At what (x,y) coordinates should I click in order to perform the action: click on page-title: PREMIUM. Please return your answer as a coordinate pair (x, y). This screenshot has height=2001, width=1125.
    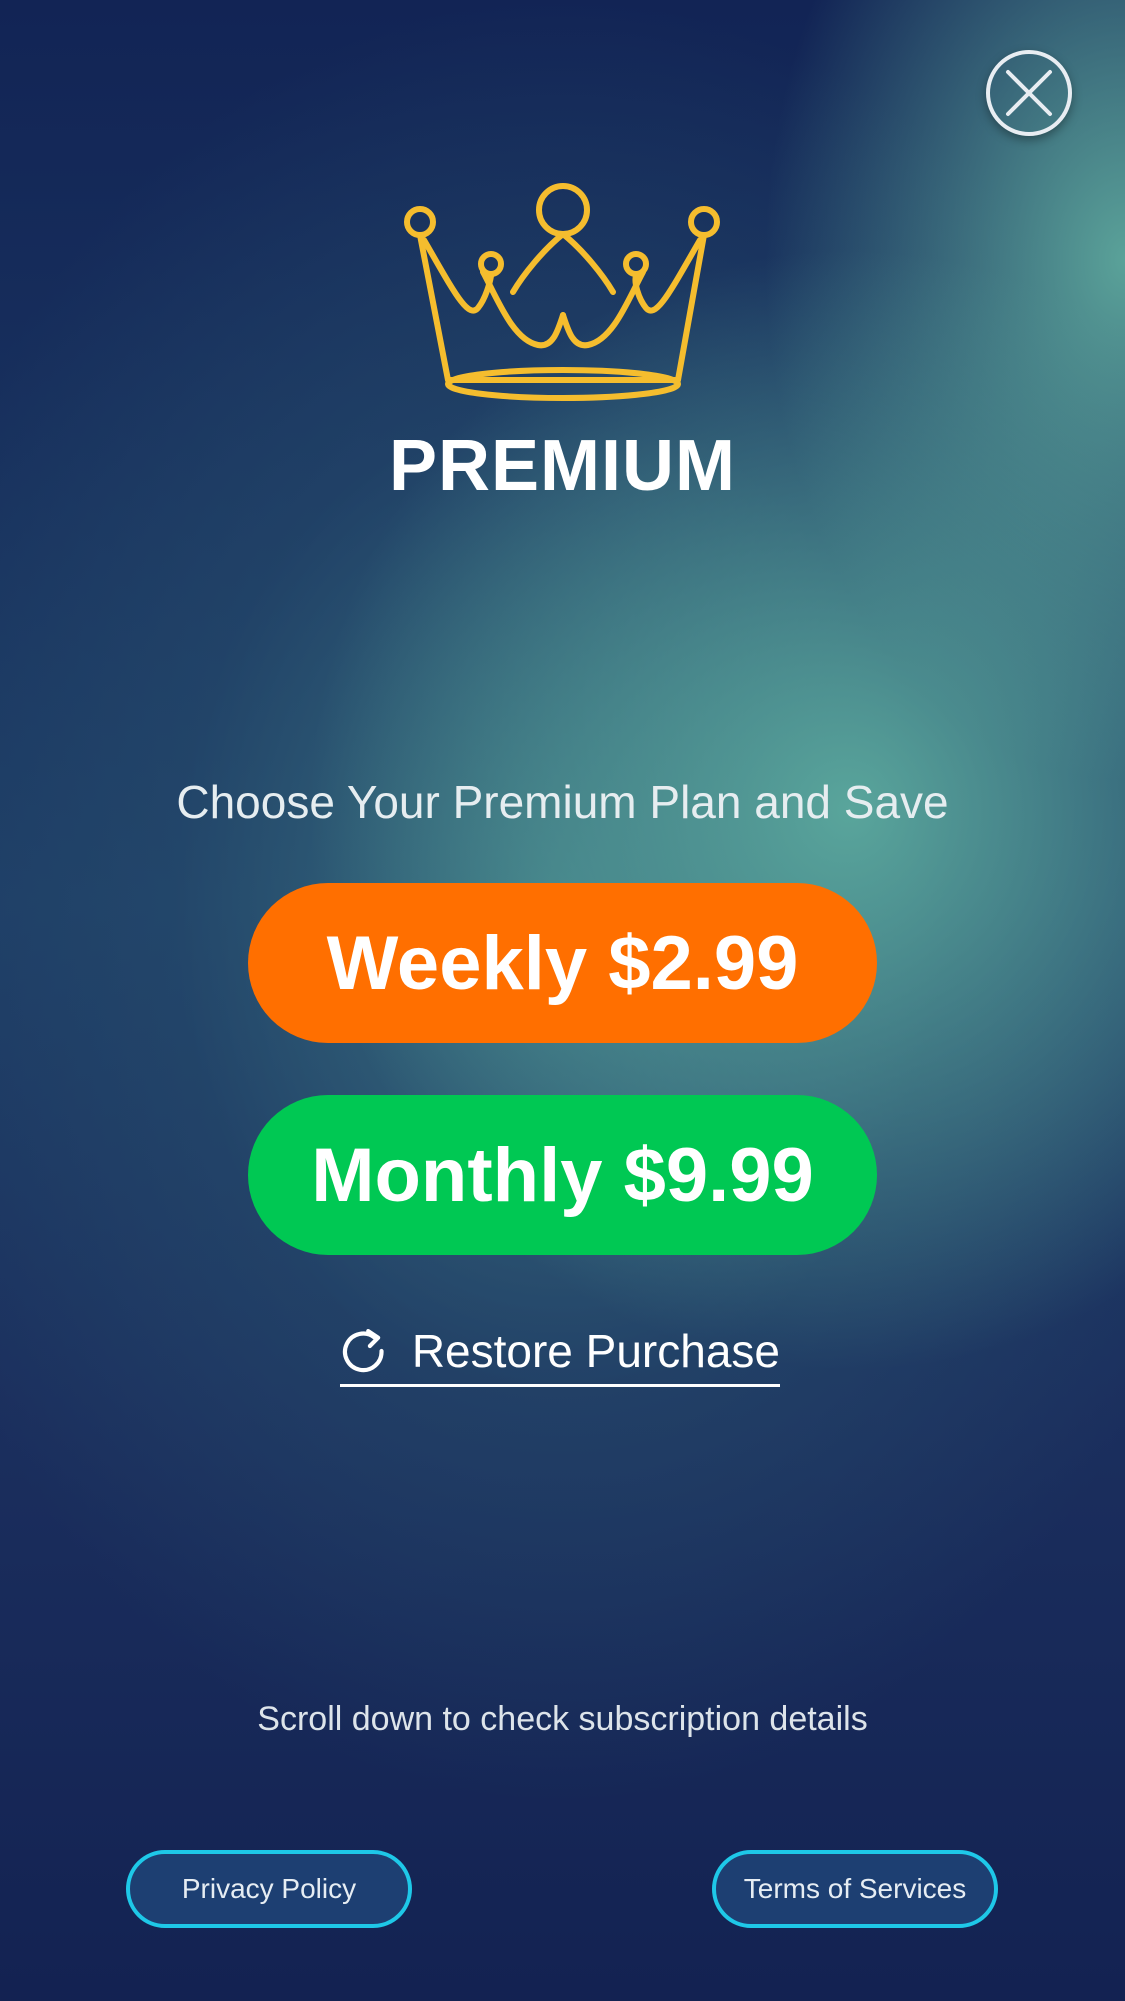
    Looking at the image, I should click on (562, 466).